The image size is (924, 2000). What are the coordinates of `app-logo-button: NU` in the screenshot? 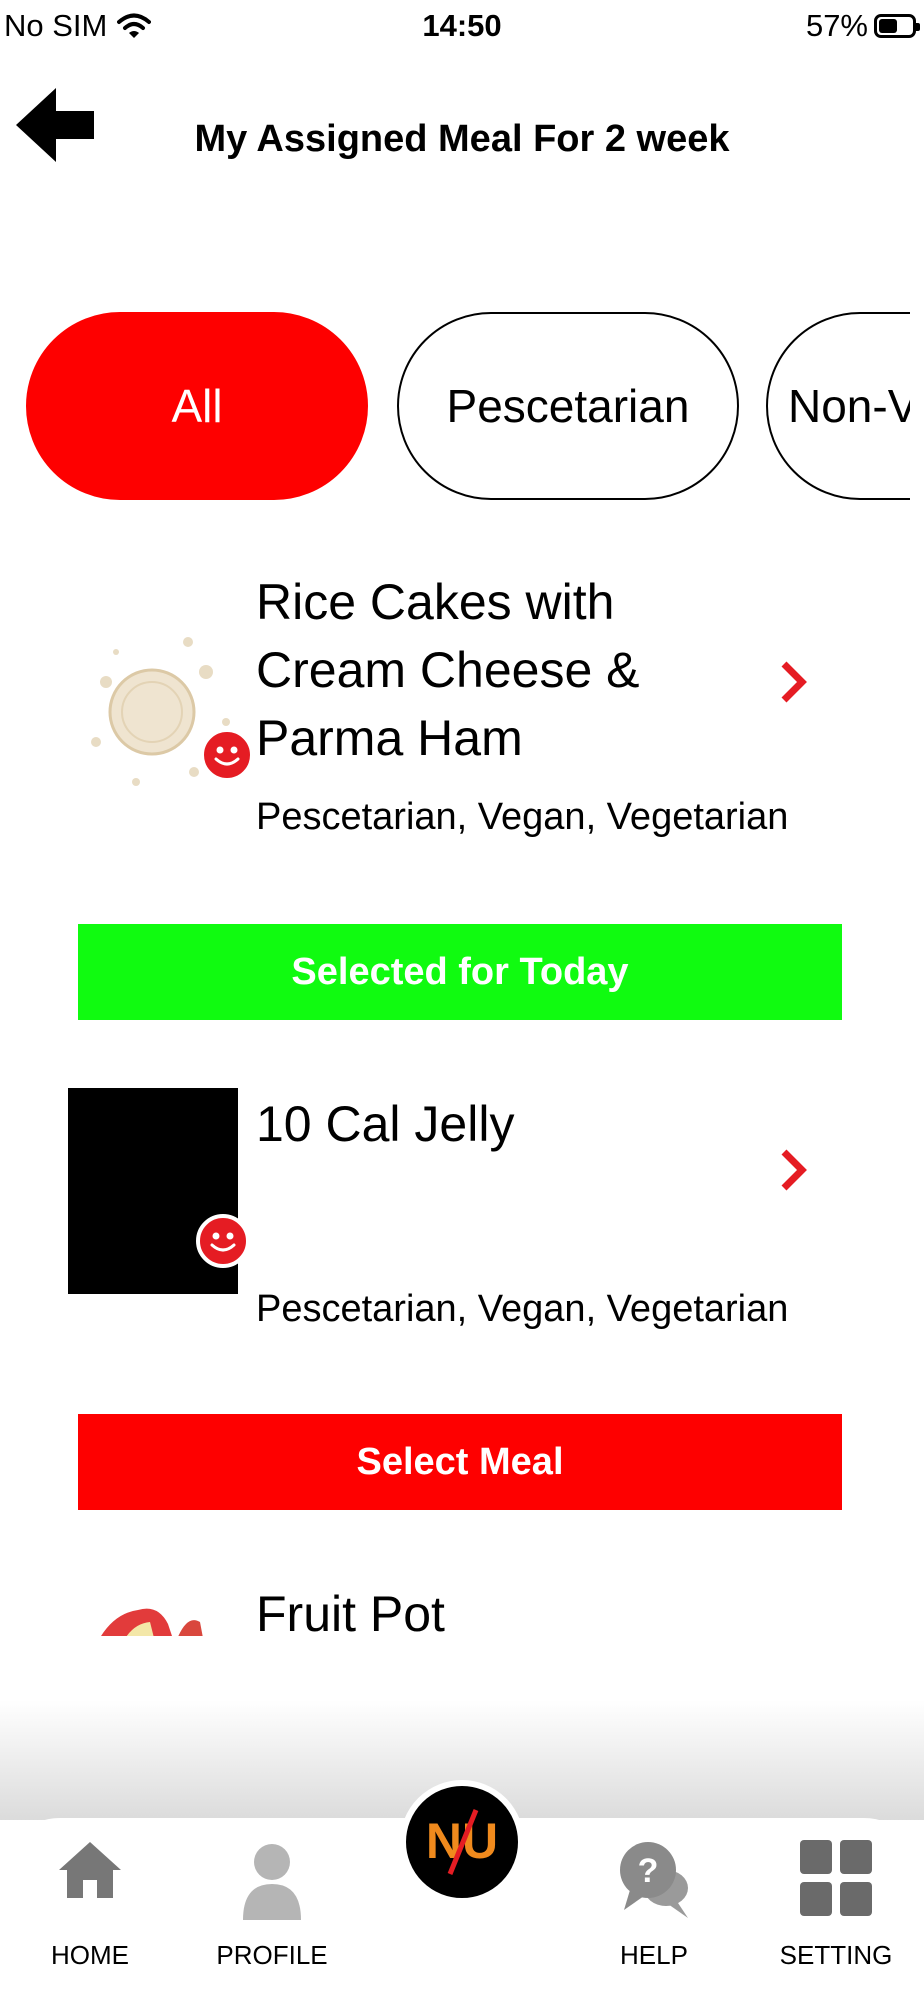 It's located at (462, 1842).